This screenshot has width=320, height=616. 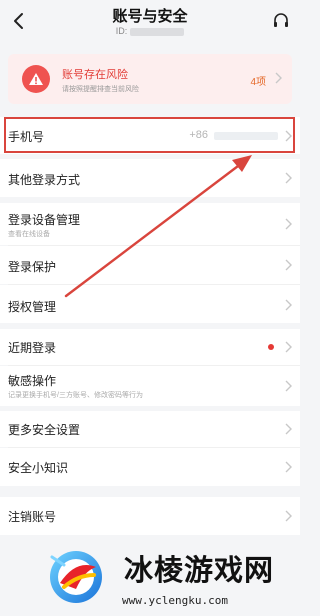 I want to click on watermark-logo, so click(x=76, y=577).